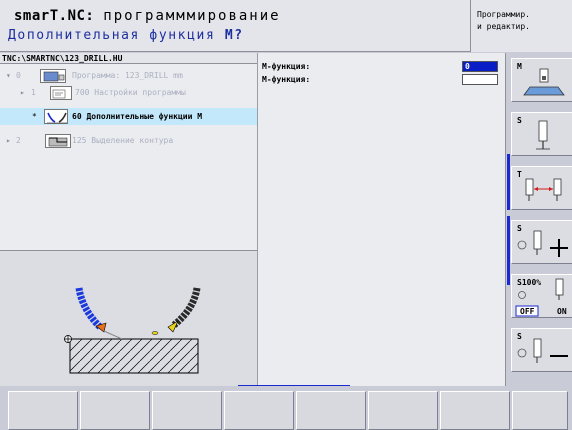  What do you see at coordinates (132, 330) in the screenshot?
I see `coolant-nozzles-illustration` at bounding box center [132, 330].